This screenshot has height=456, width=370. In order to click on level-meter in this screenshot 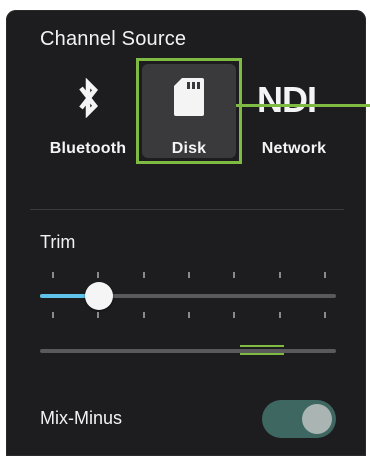, I will do `click(188, 350)`.